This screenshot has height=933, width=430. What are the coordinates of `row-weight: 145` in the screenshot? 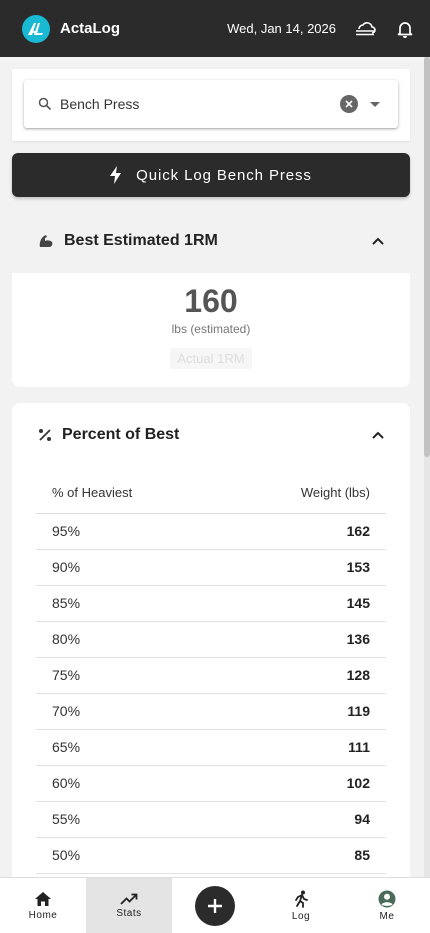 It's located at (303, 603).